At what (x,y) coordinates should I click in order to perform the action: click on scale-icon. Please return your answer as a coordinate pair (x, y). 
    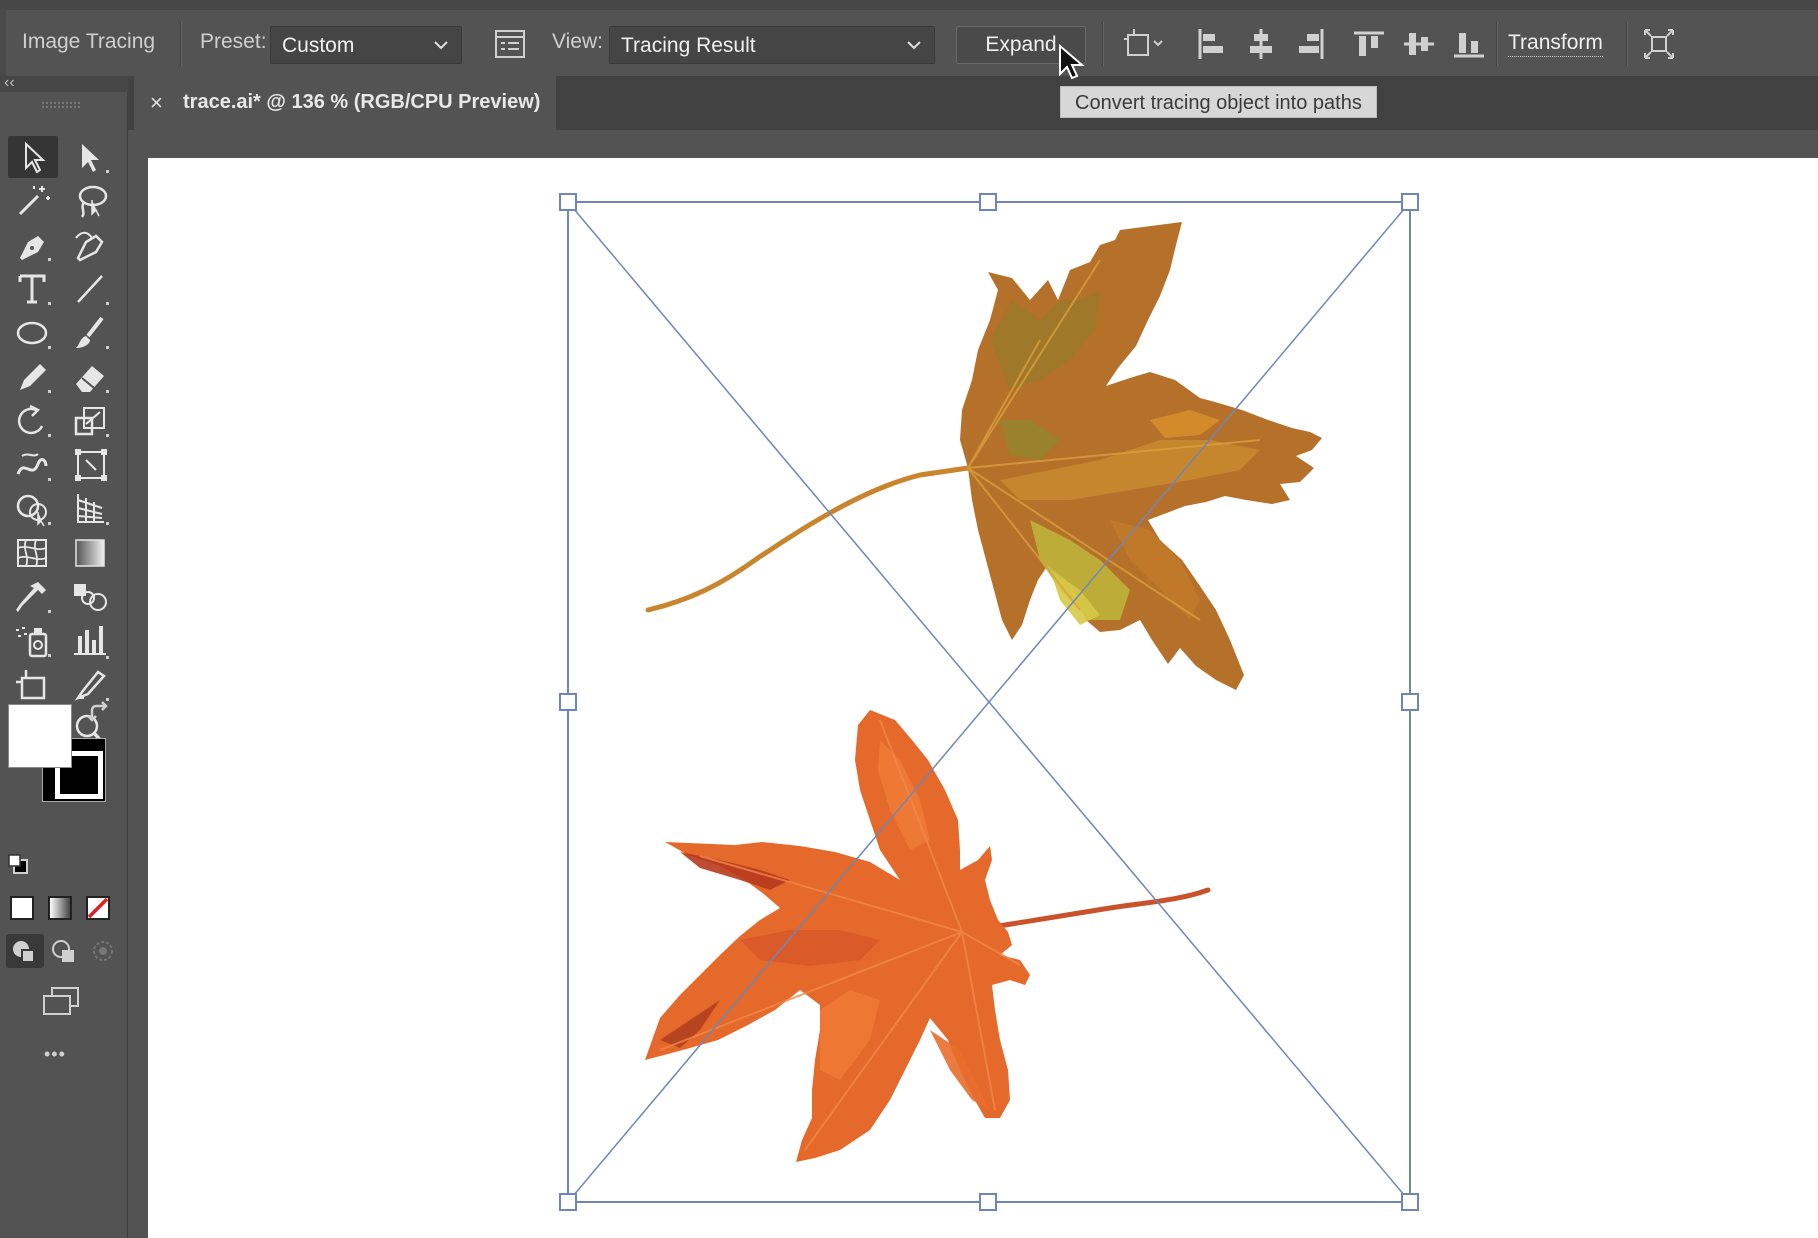
    Looking at the image, I should click on (91, 422).